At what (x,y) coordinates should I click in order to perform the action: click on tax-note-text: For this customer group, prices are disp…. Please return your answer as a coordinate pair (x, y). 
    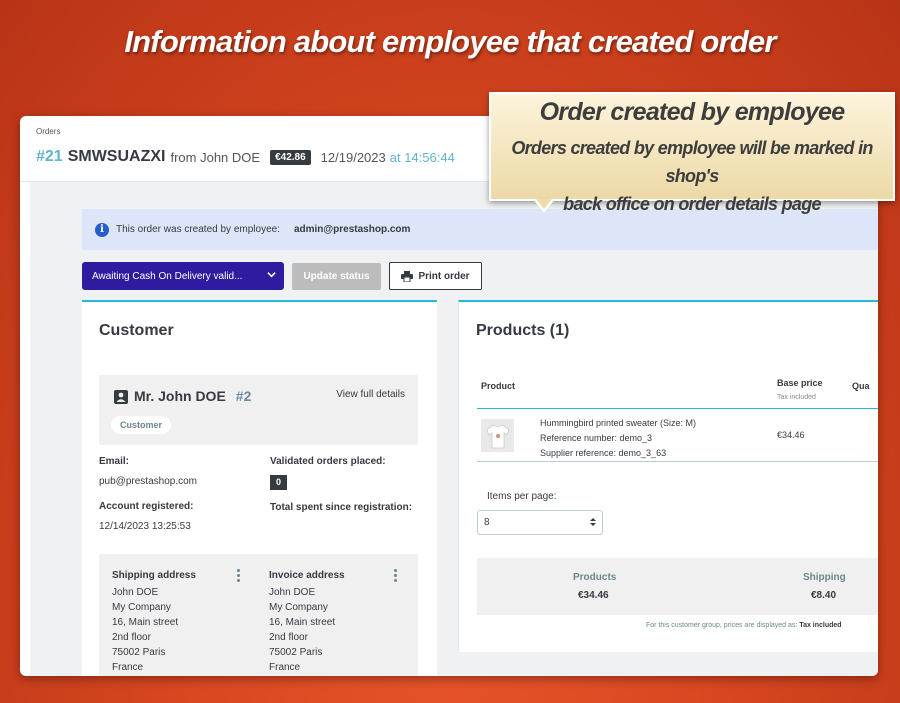
    Looking at the image, I should click on (722, 625).